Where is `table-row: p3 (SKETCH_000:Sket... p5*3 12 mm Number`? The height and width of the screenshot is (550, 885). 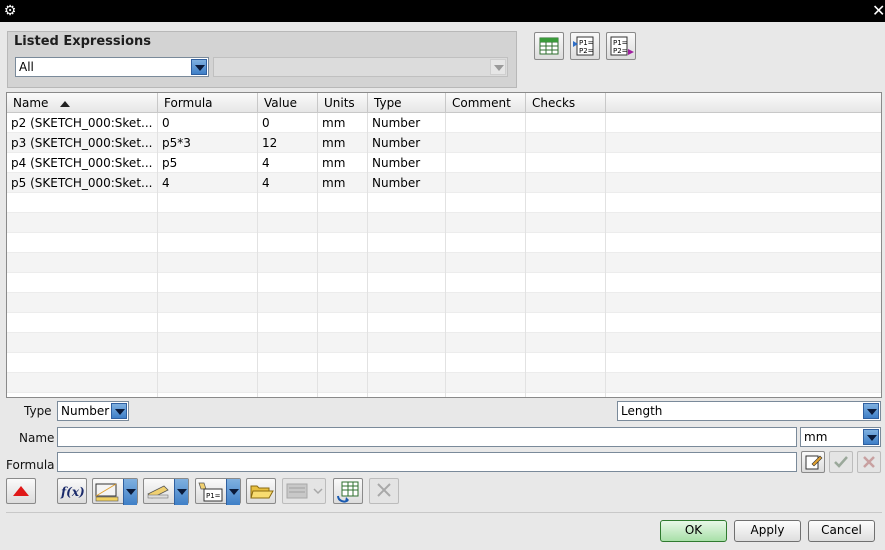 table-row: p3 (SKETCH_000:Sket... p5*3 12 mm Number is located at coordinates (444, 143).